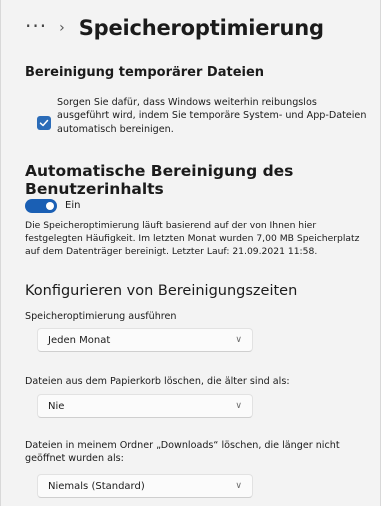 The height and width of the screenshot is (506, 381). What do you see at coordinates (62, 28) in the screenshot?
I see `chevron-right-icon: ›` at bounding box center [62, 28].